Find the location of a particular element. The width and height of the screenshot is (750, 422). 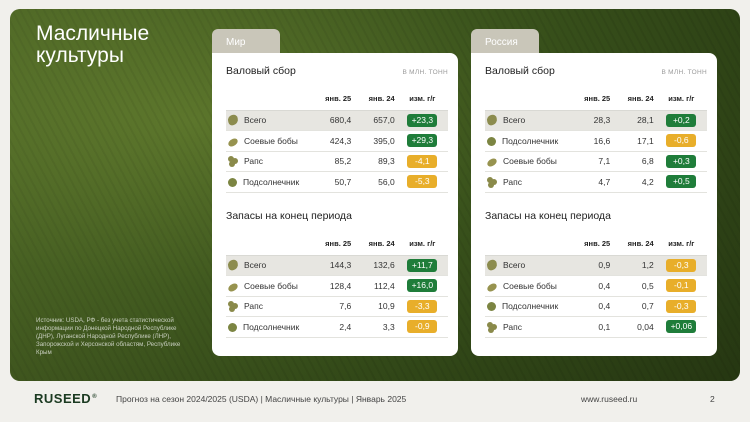

change-cell: -0,1 is located at coordinates (681, 286).